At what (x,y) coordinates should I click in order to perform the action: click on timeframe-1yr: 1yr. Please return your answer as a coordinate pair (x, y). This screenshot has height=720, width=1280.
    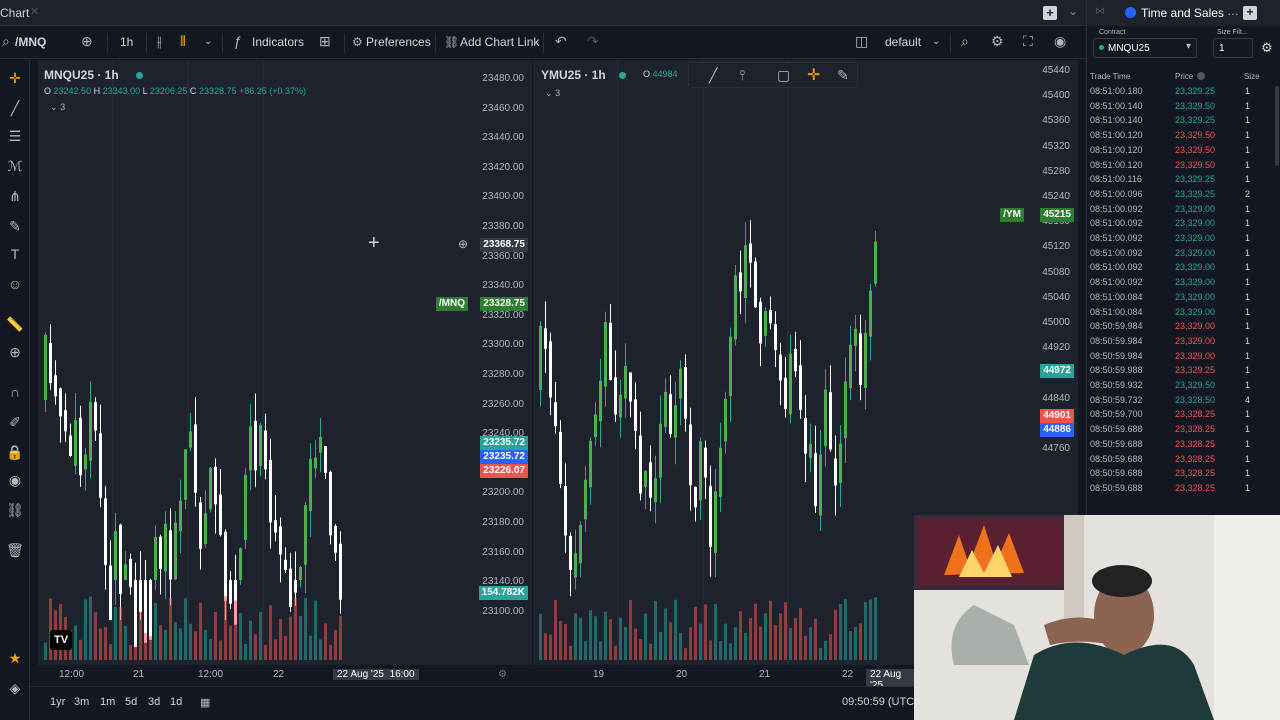
    Looking at the image, I should click on (57, 702).